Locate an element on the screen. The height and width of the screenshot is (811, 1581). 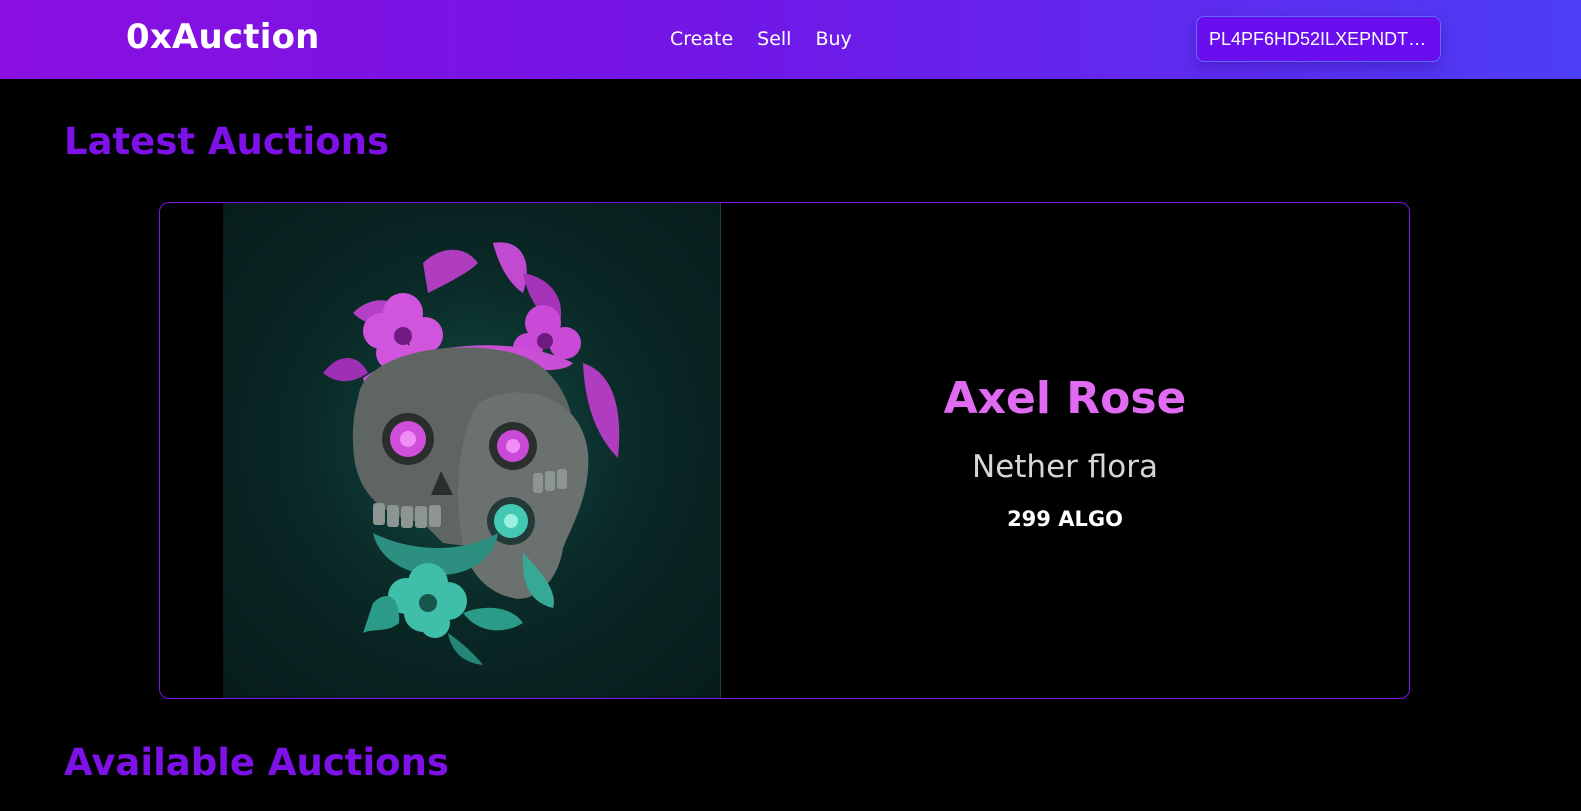
nft-collection-name: Nether flora is located at coordinates (1065, 467).